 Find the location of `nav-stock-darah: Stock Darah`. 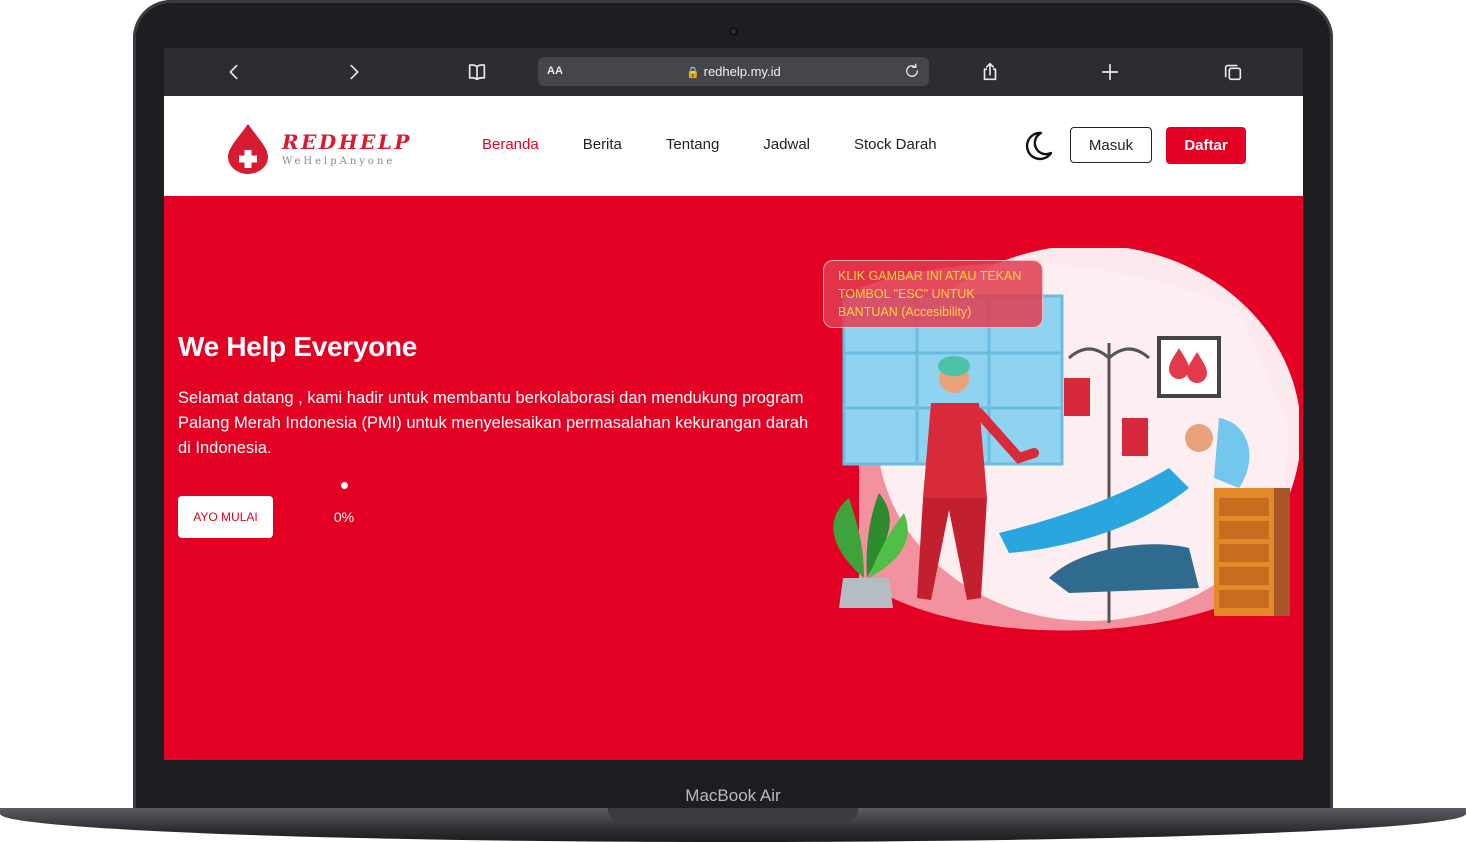

nav-stock-darah: Stock Darah is located at coordinates (895, 144).